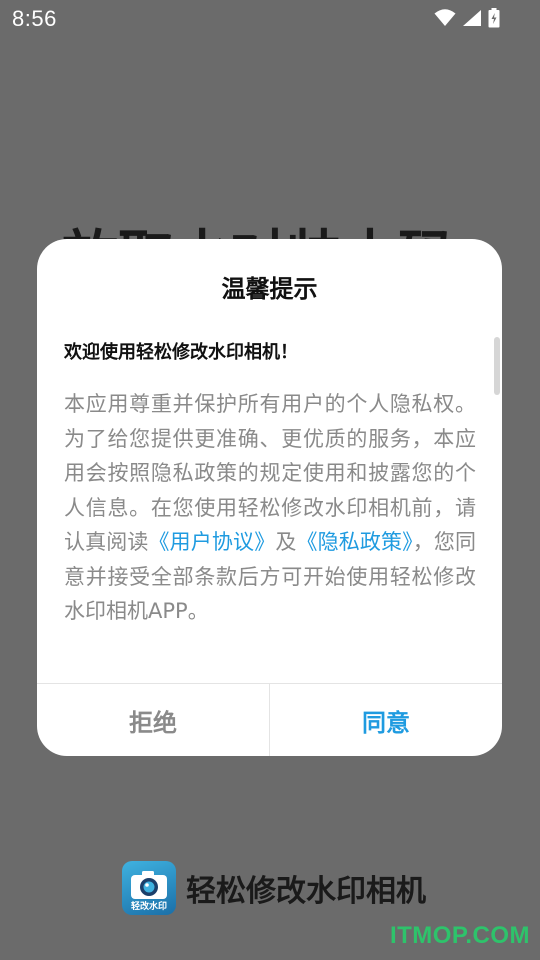 The width and height of the screenshot is (540, 960). I want to click on status-icons, so click(467, 18).